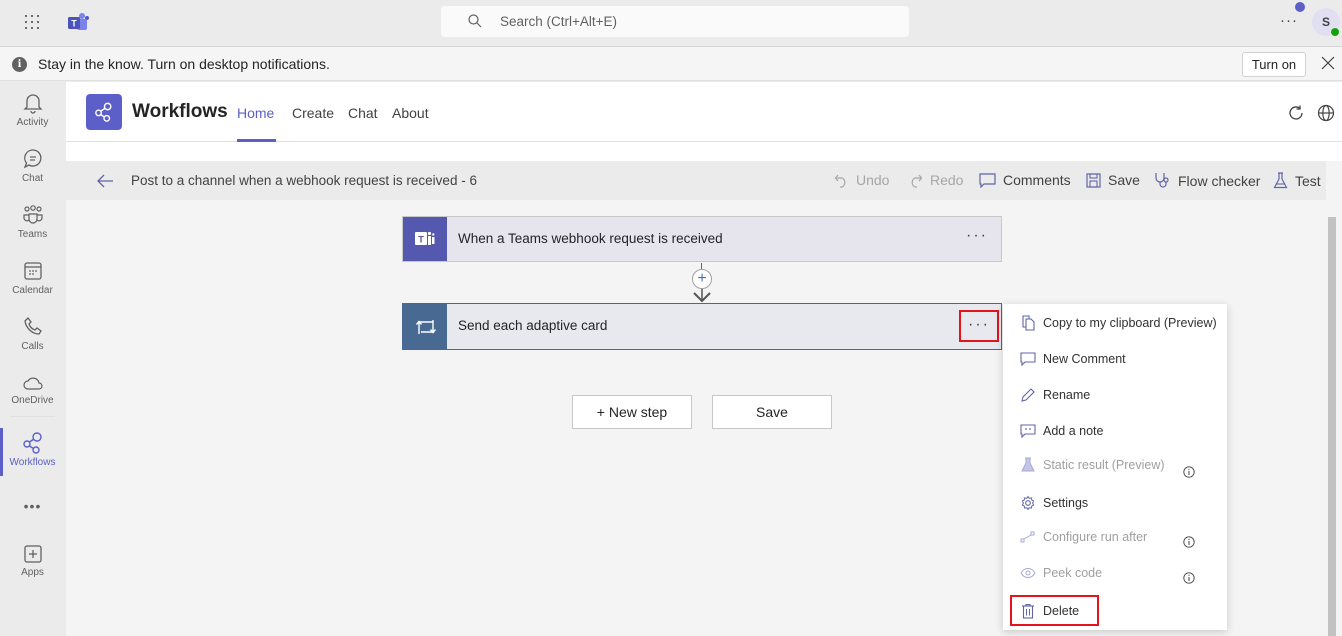 The height and width of the screenshot is (636, 1342). What do you see at coordinates (1289, 20) in the screenshot?
I see `more-options-button: ···` at bounding box center [1289, 20].